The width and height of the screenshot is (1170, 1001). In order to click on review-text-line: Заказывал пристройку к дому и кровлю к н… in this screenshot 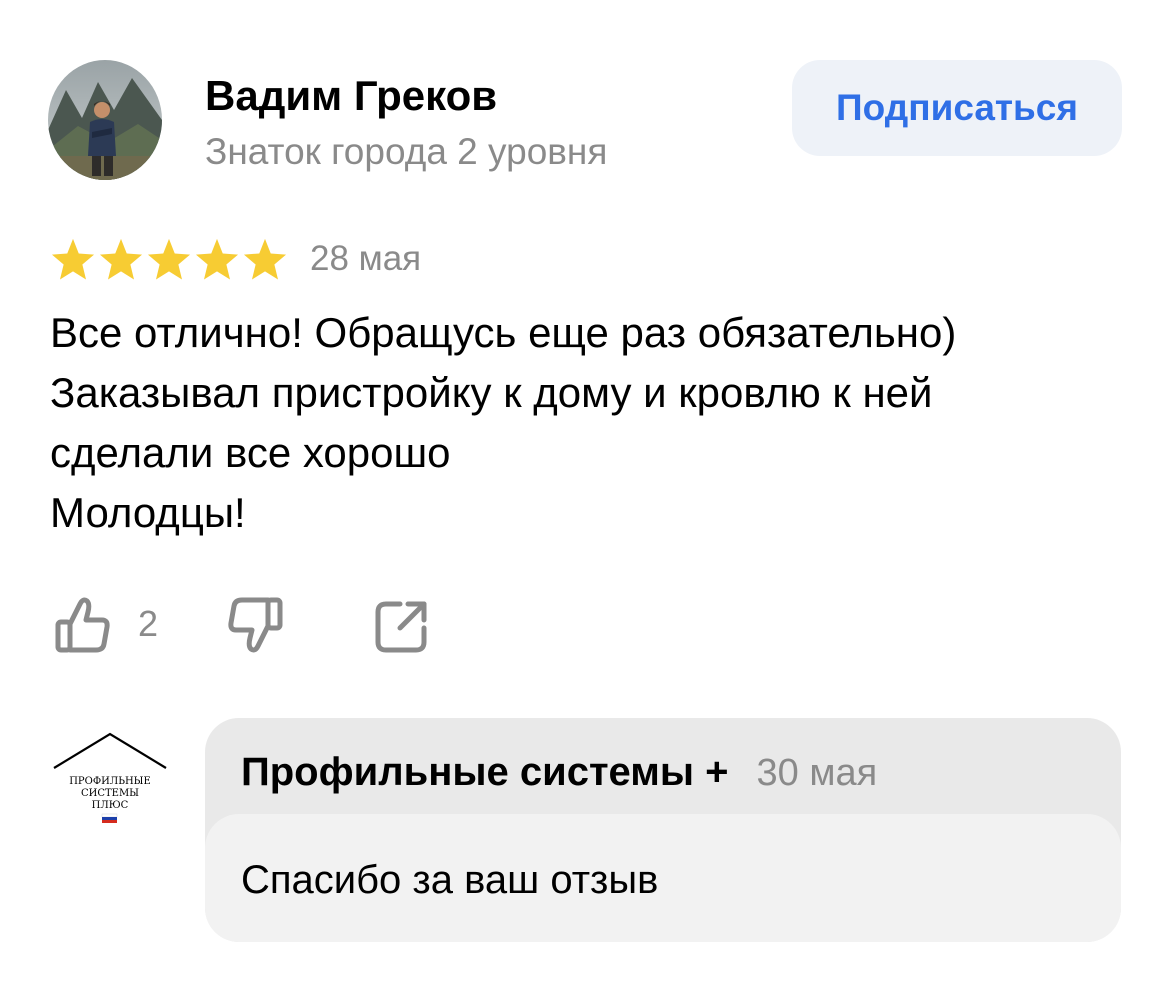, I will do `click(491, 392)`.